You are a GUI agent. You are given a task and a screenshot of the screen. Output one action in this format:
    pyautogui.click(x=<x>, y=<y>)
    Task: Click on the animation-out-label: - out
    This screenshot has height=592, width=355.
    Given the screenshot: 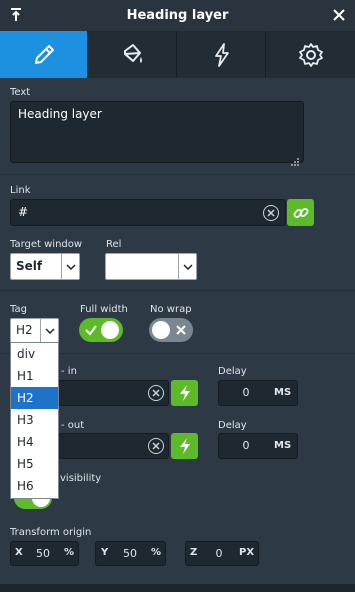 What is the action you would take?
    pyautogui.click(x=73, y=425)
    